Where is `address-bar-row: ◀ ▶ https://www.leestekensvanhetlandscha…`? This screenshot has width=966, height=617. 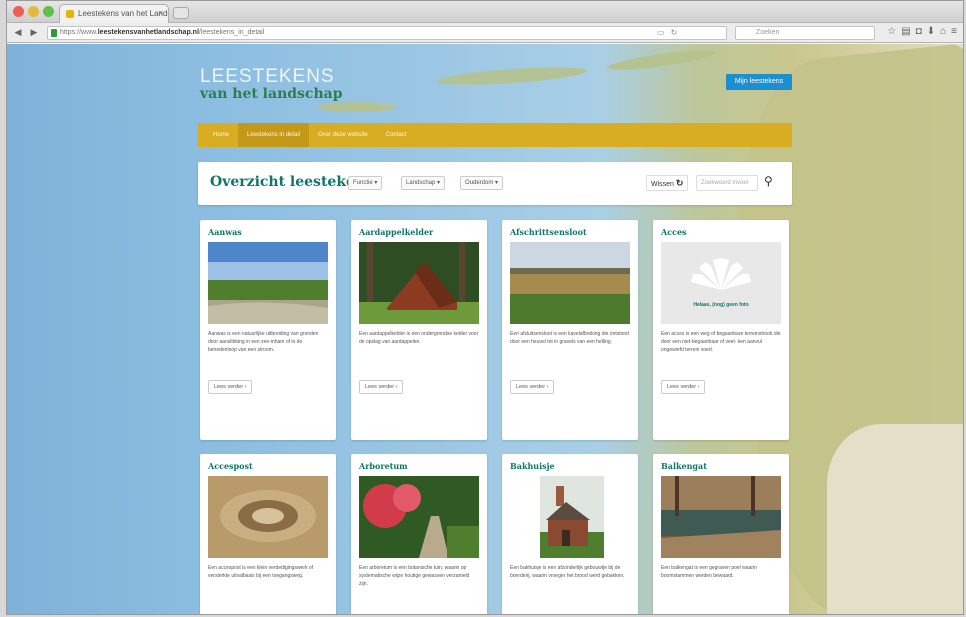 address-bar-row: ◀ ▶ https://www.leestekensvanhetlandscha… is located at coordinates (485, 33).